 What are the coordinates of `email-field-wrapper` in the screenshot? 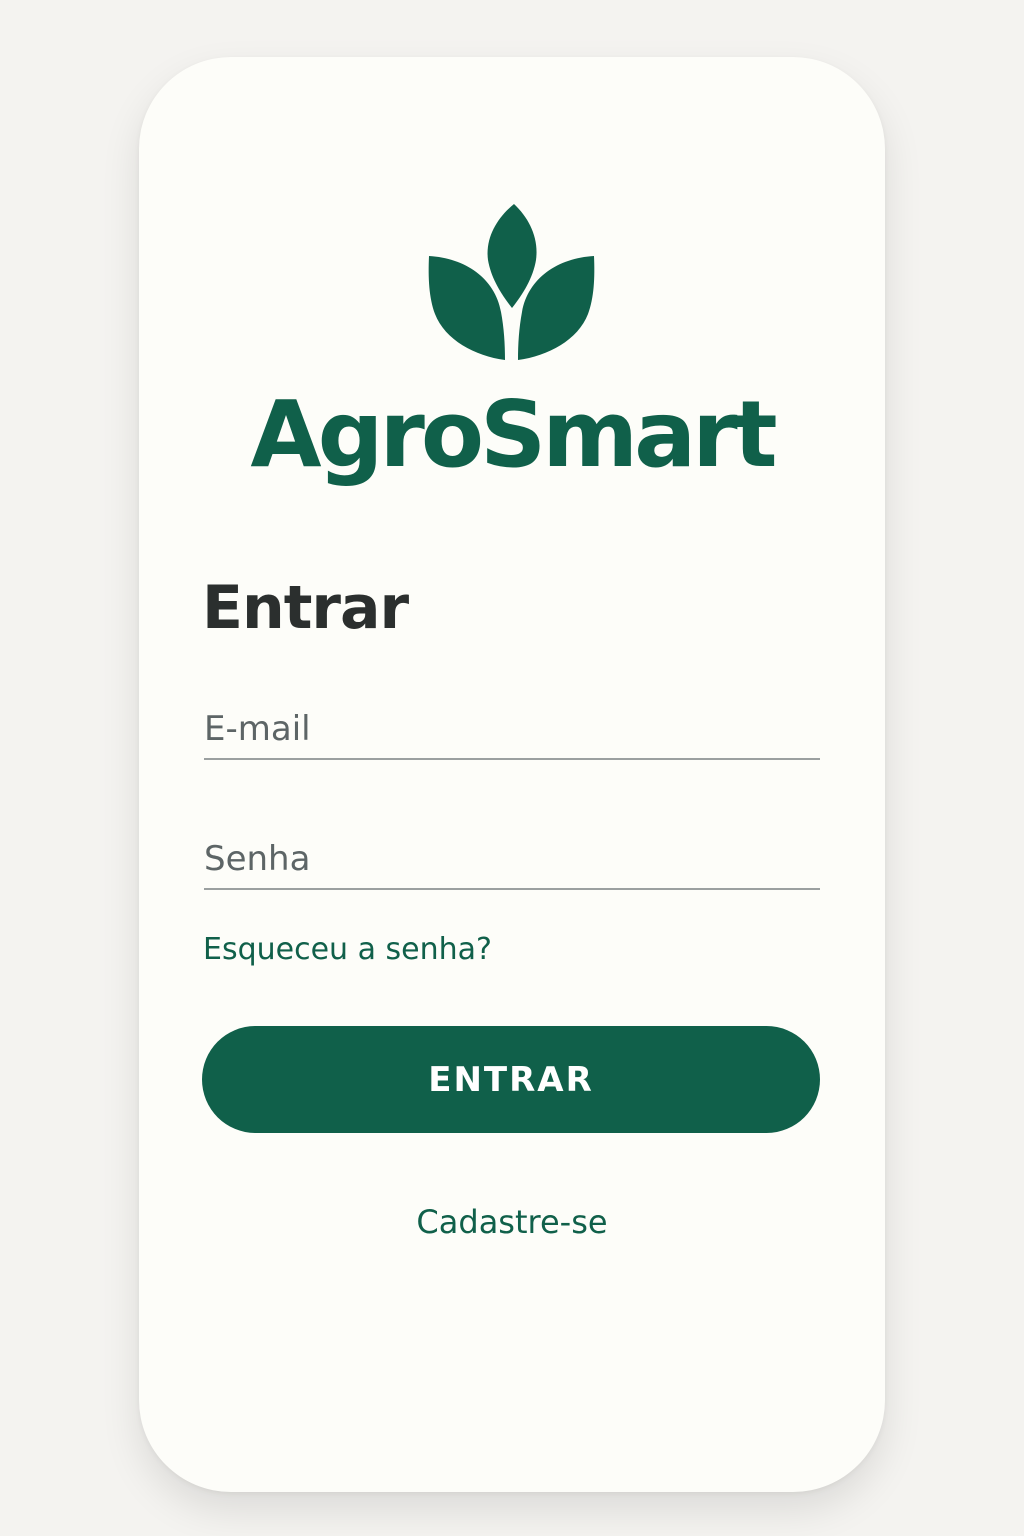 It's located at (512, 730).